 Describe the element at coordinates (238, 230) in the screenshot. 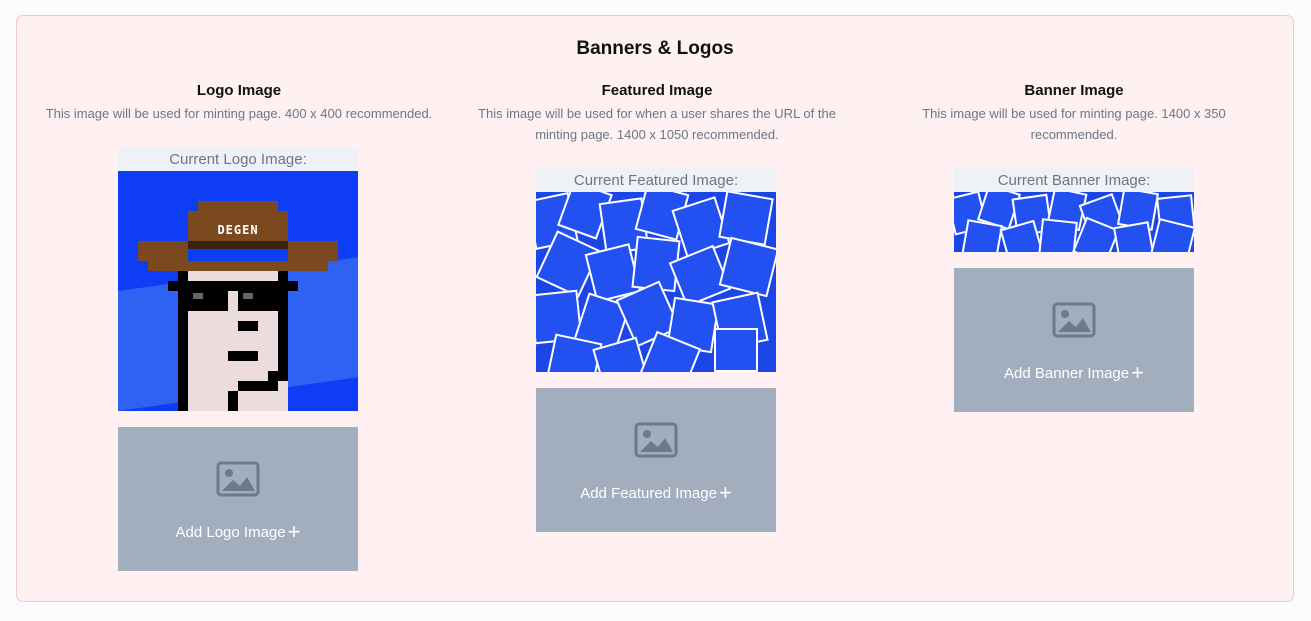

I see `avatar-hat-text: DEGEN` at that location.